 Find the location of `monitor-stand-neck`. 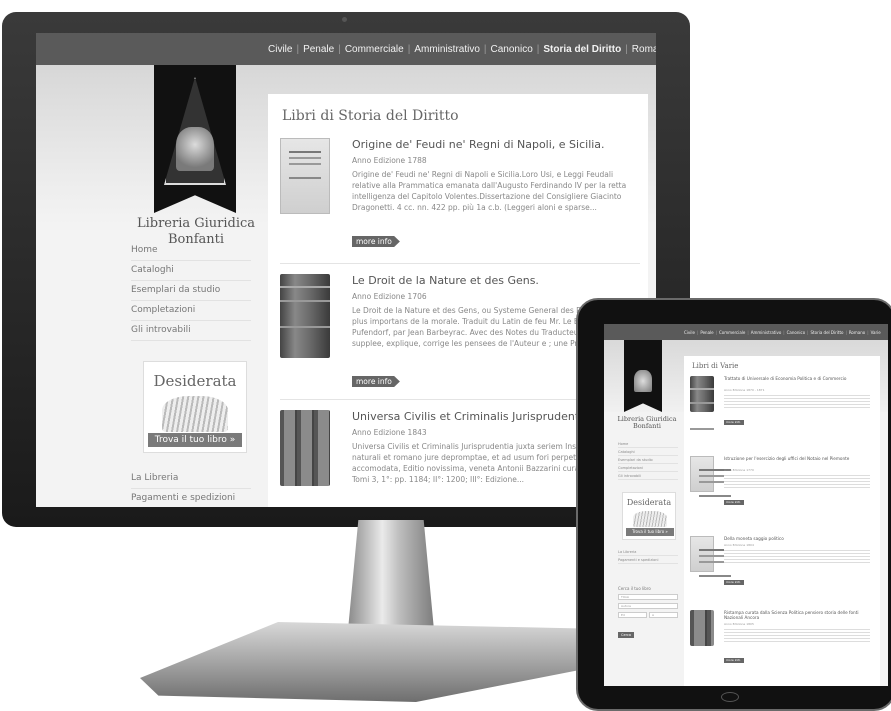

monitor-stand-neck is located at coordinates (391, 575).